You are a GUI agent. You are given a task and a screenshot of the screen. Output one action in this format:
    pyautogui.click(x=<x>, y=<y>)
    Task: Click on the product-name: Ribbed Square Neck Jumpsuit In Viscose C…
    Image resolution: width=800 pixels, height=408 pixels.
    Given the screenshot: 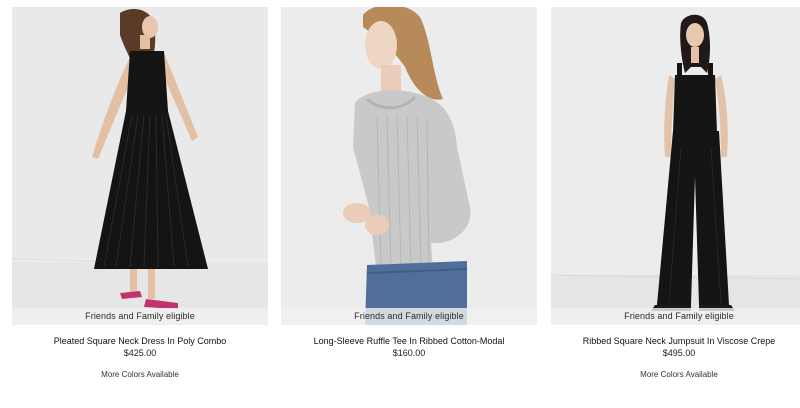 What is the action you would take?
    pyautogui.click(x=675, y=341)
    